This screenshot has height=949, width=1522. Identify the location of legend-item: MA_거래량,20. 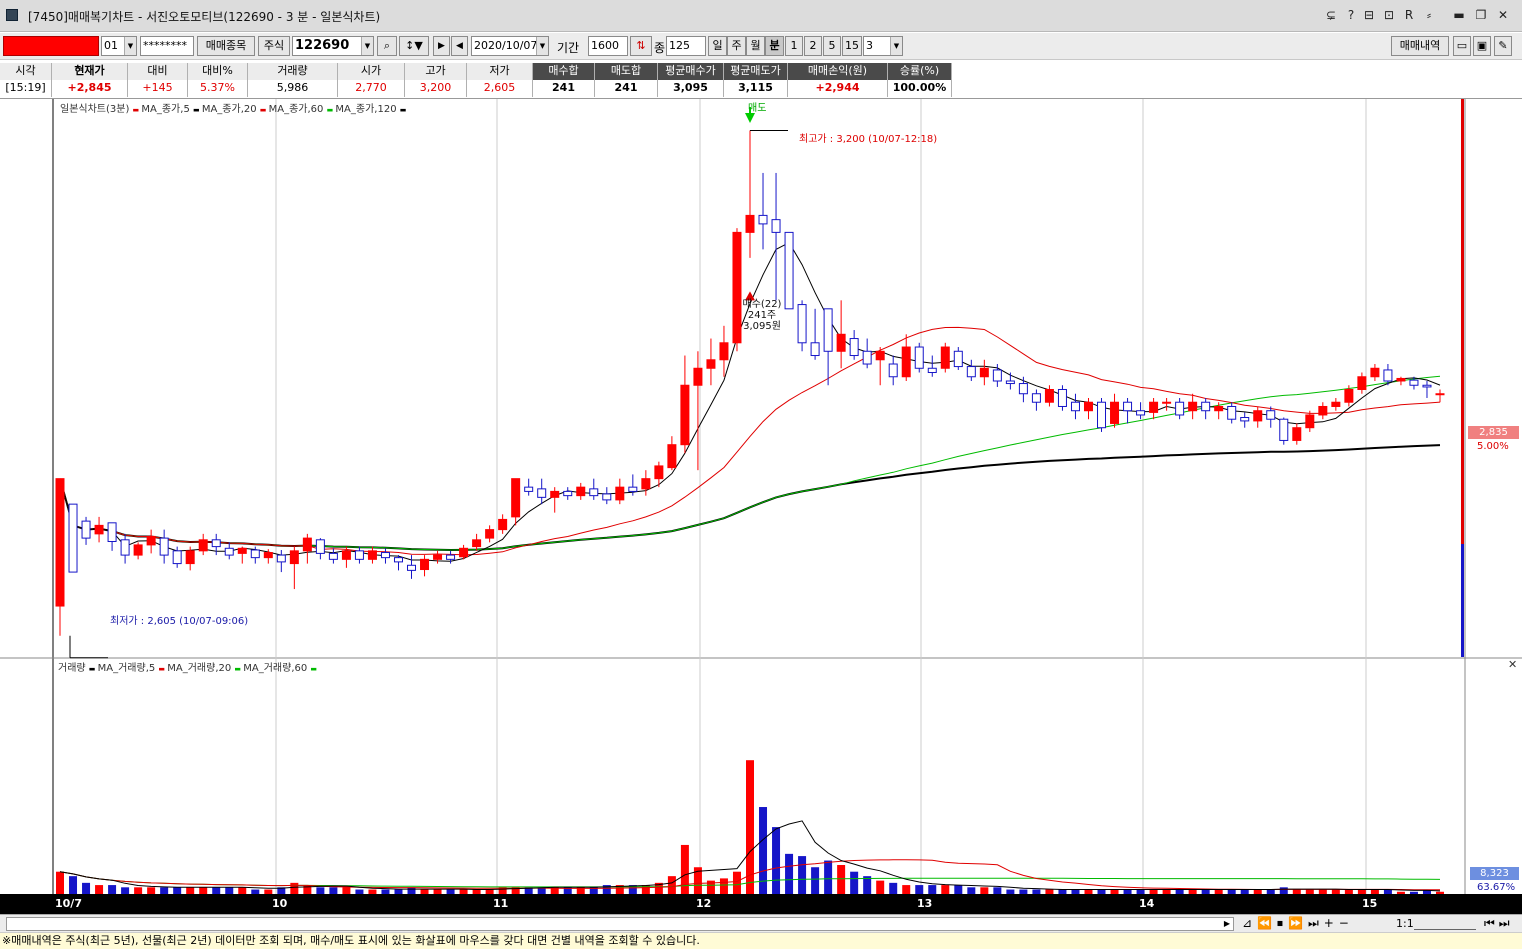
(200, 668).